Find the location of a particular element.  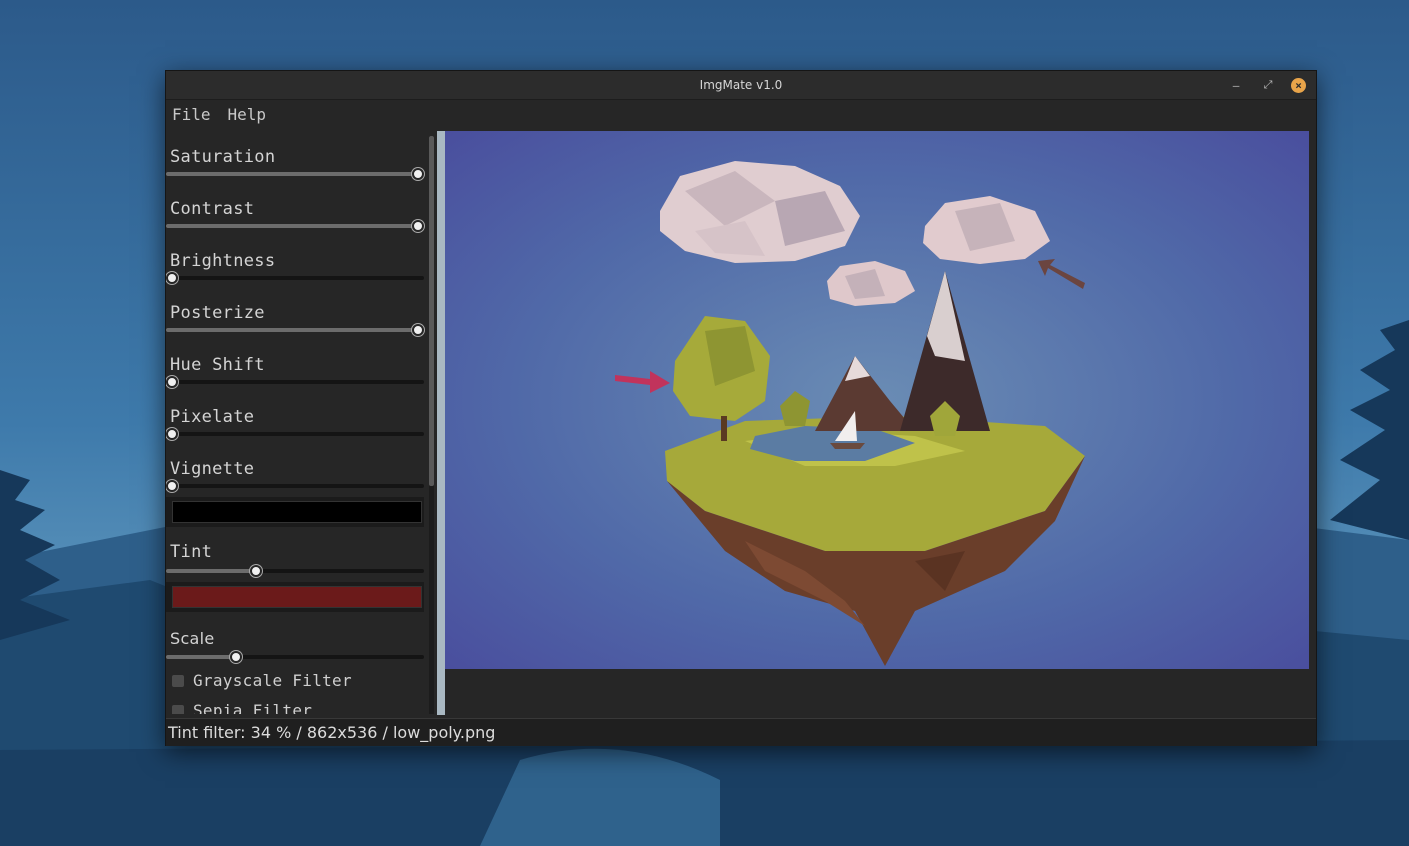

filter-panel: Saturation Contrast Brightness Posterize is located at coordinates (301, 422).